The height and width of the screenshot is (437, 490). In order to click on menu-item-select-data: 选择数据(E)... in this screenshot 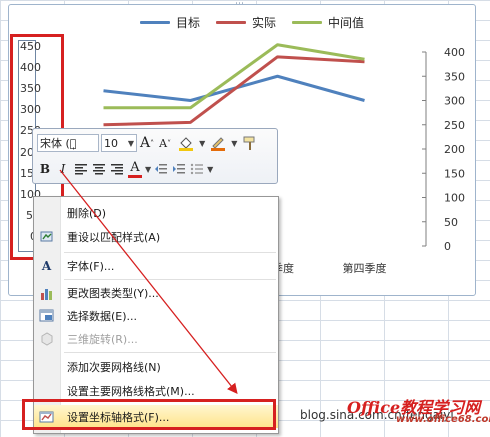, I will do `click(156, 315)`.